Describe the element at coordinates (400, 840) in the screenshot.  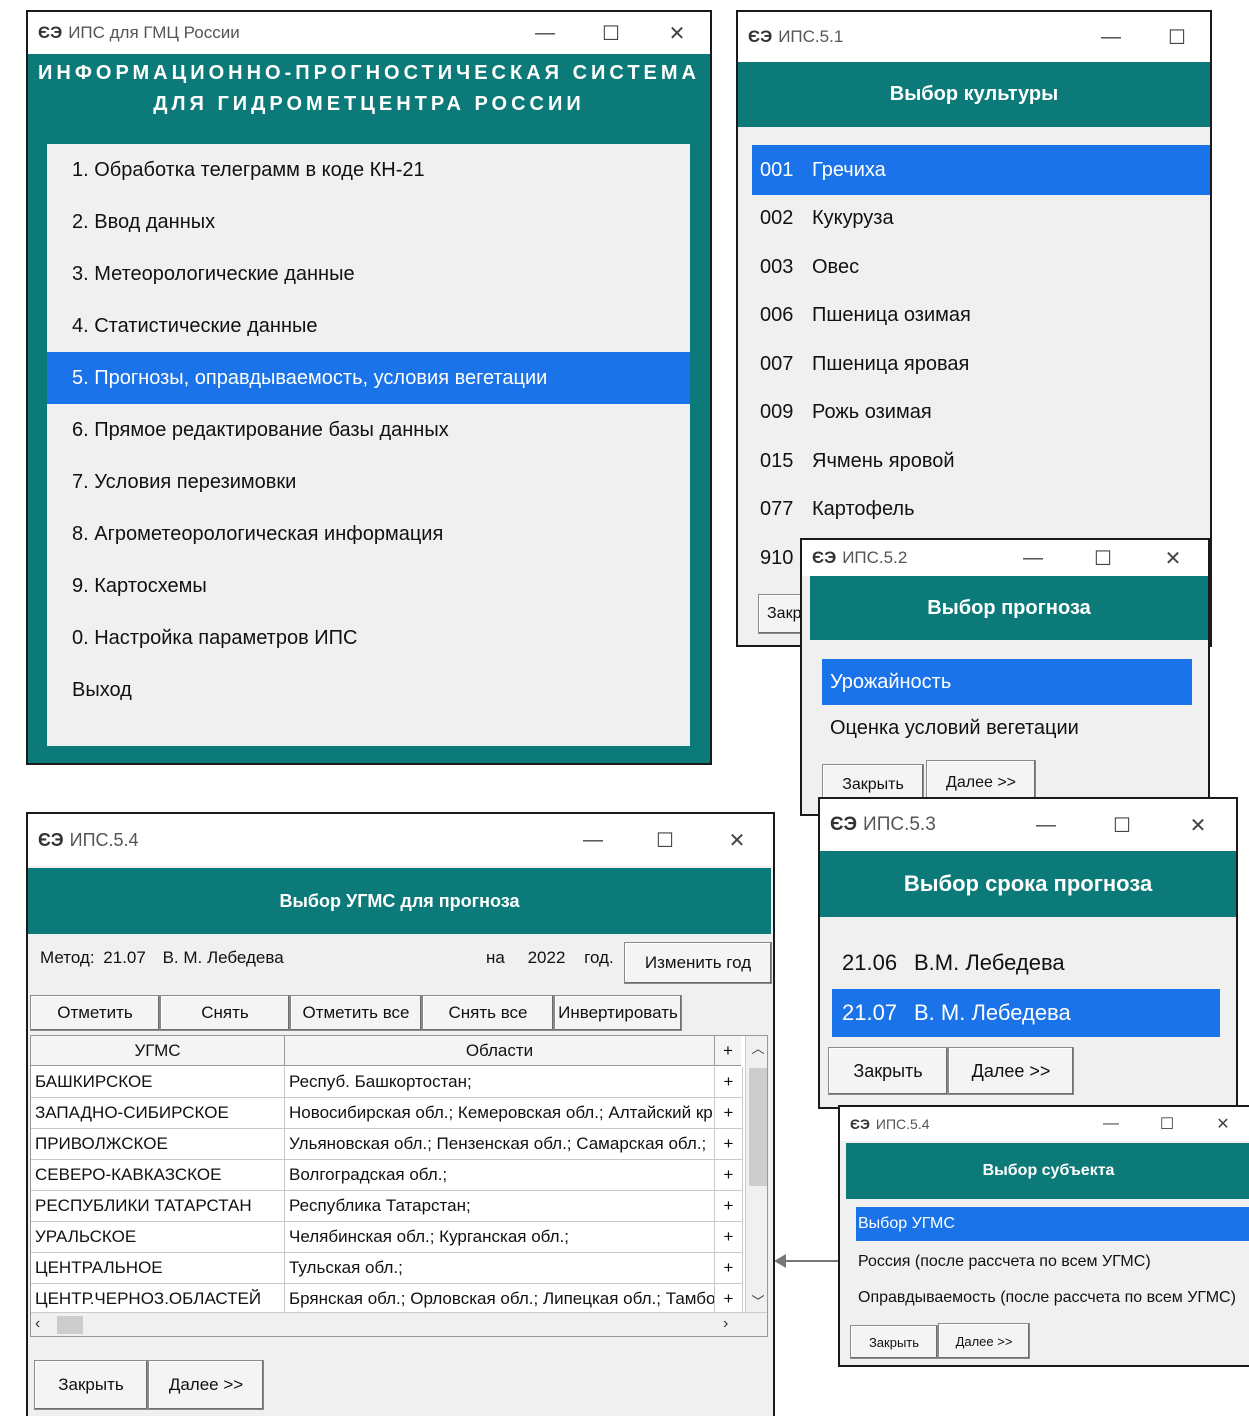
I see `ugms-titlebar: ЄЭ ИПС.5.4 — ☐ ✕` at that location.